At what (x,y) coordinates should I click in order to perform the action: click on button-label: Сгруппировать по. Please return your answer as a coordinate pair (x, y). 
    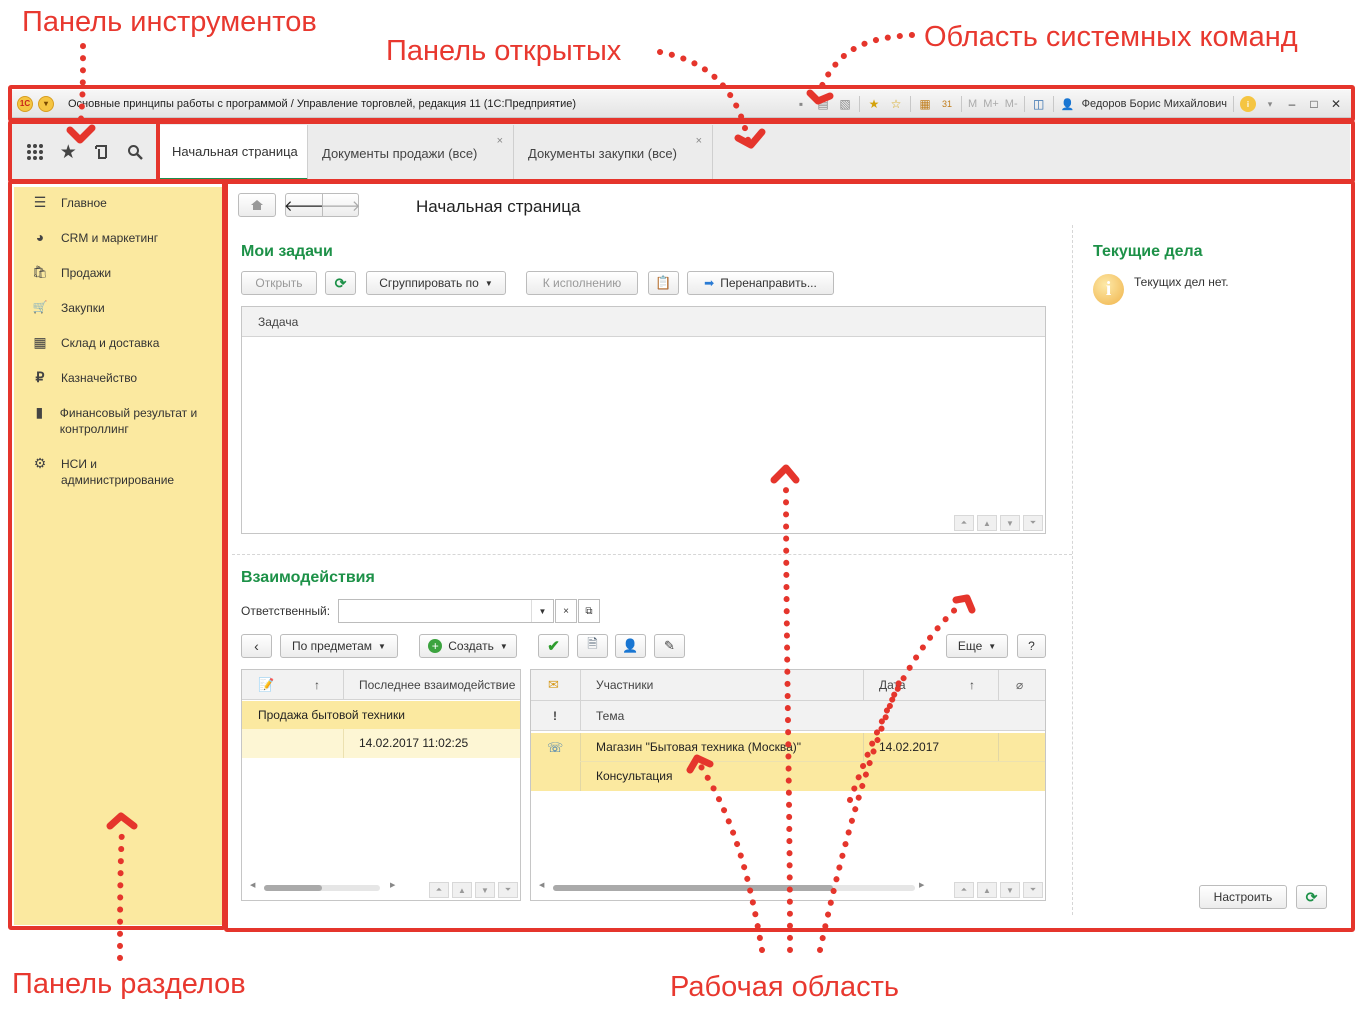
    Looking at the image, I should click on (429, 283).